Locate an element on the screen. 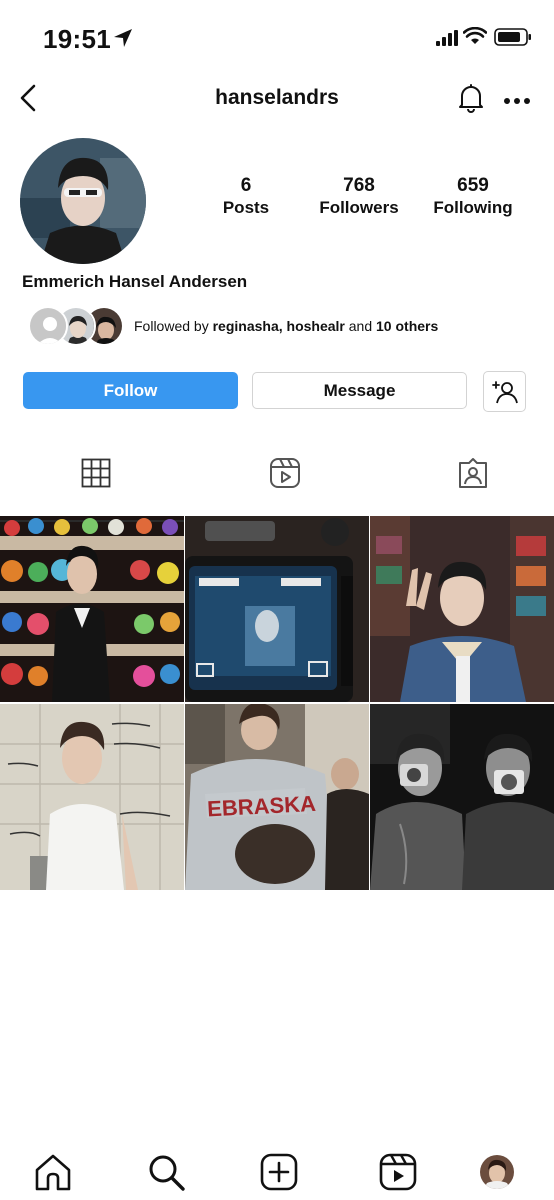 This screenshot has width=554, height=1200. tab-tagged is located at coordinates (473, 473).